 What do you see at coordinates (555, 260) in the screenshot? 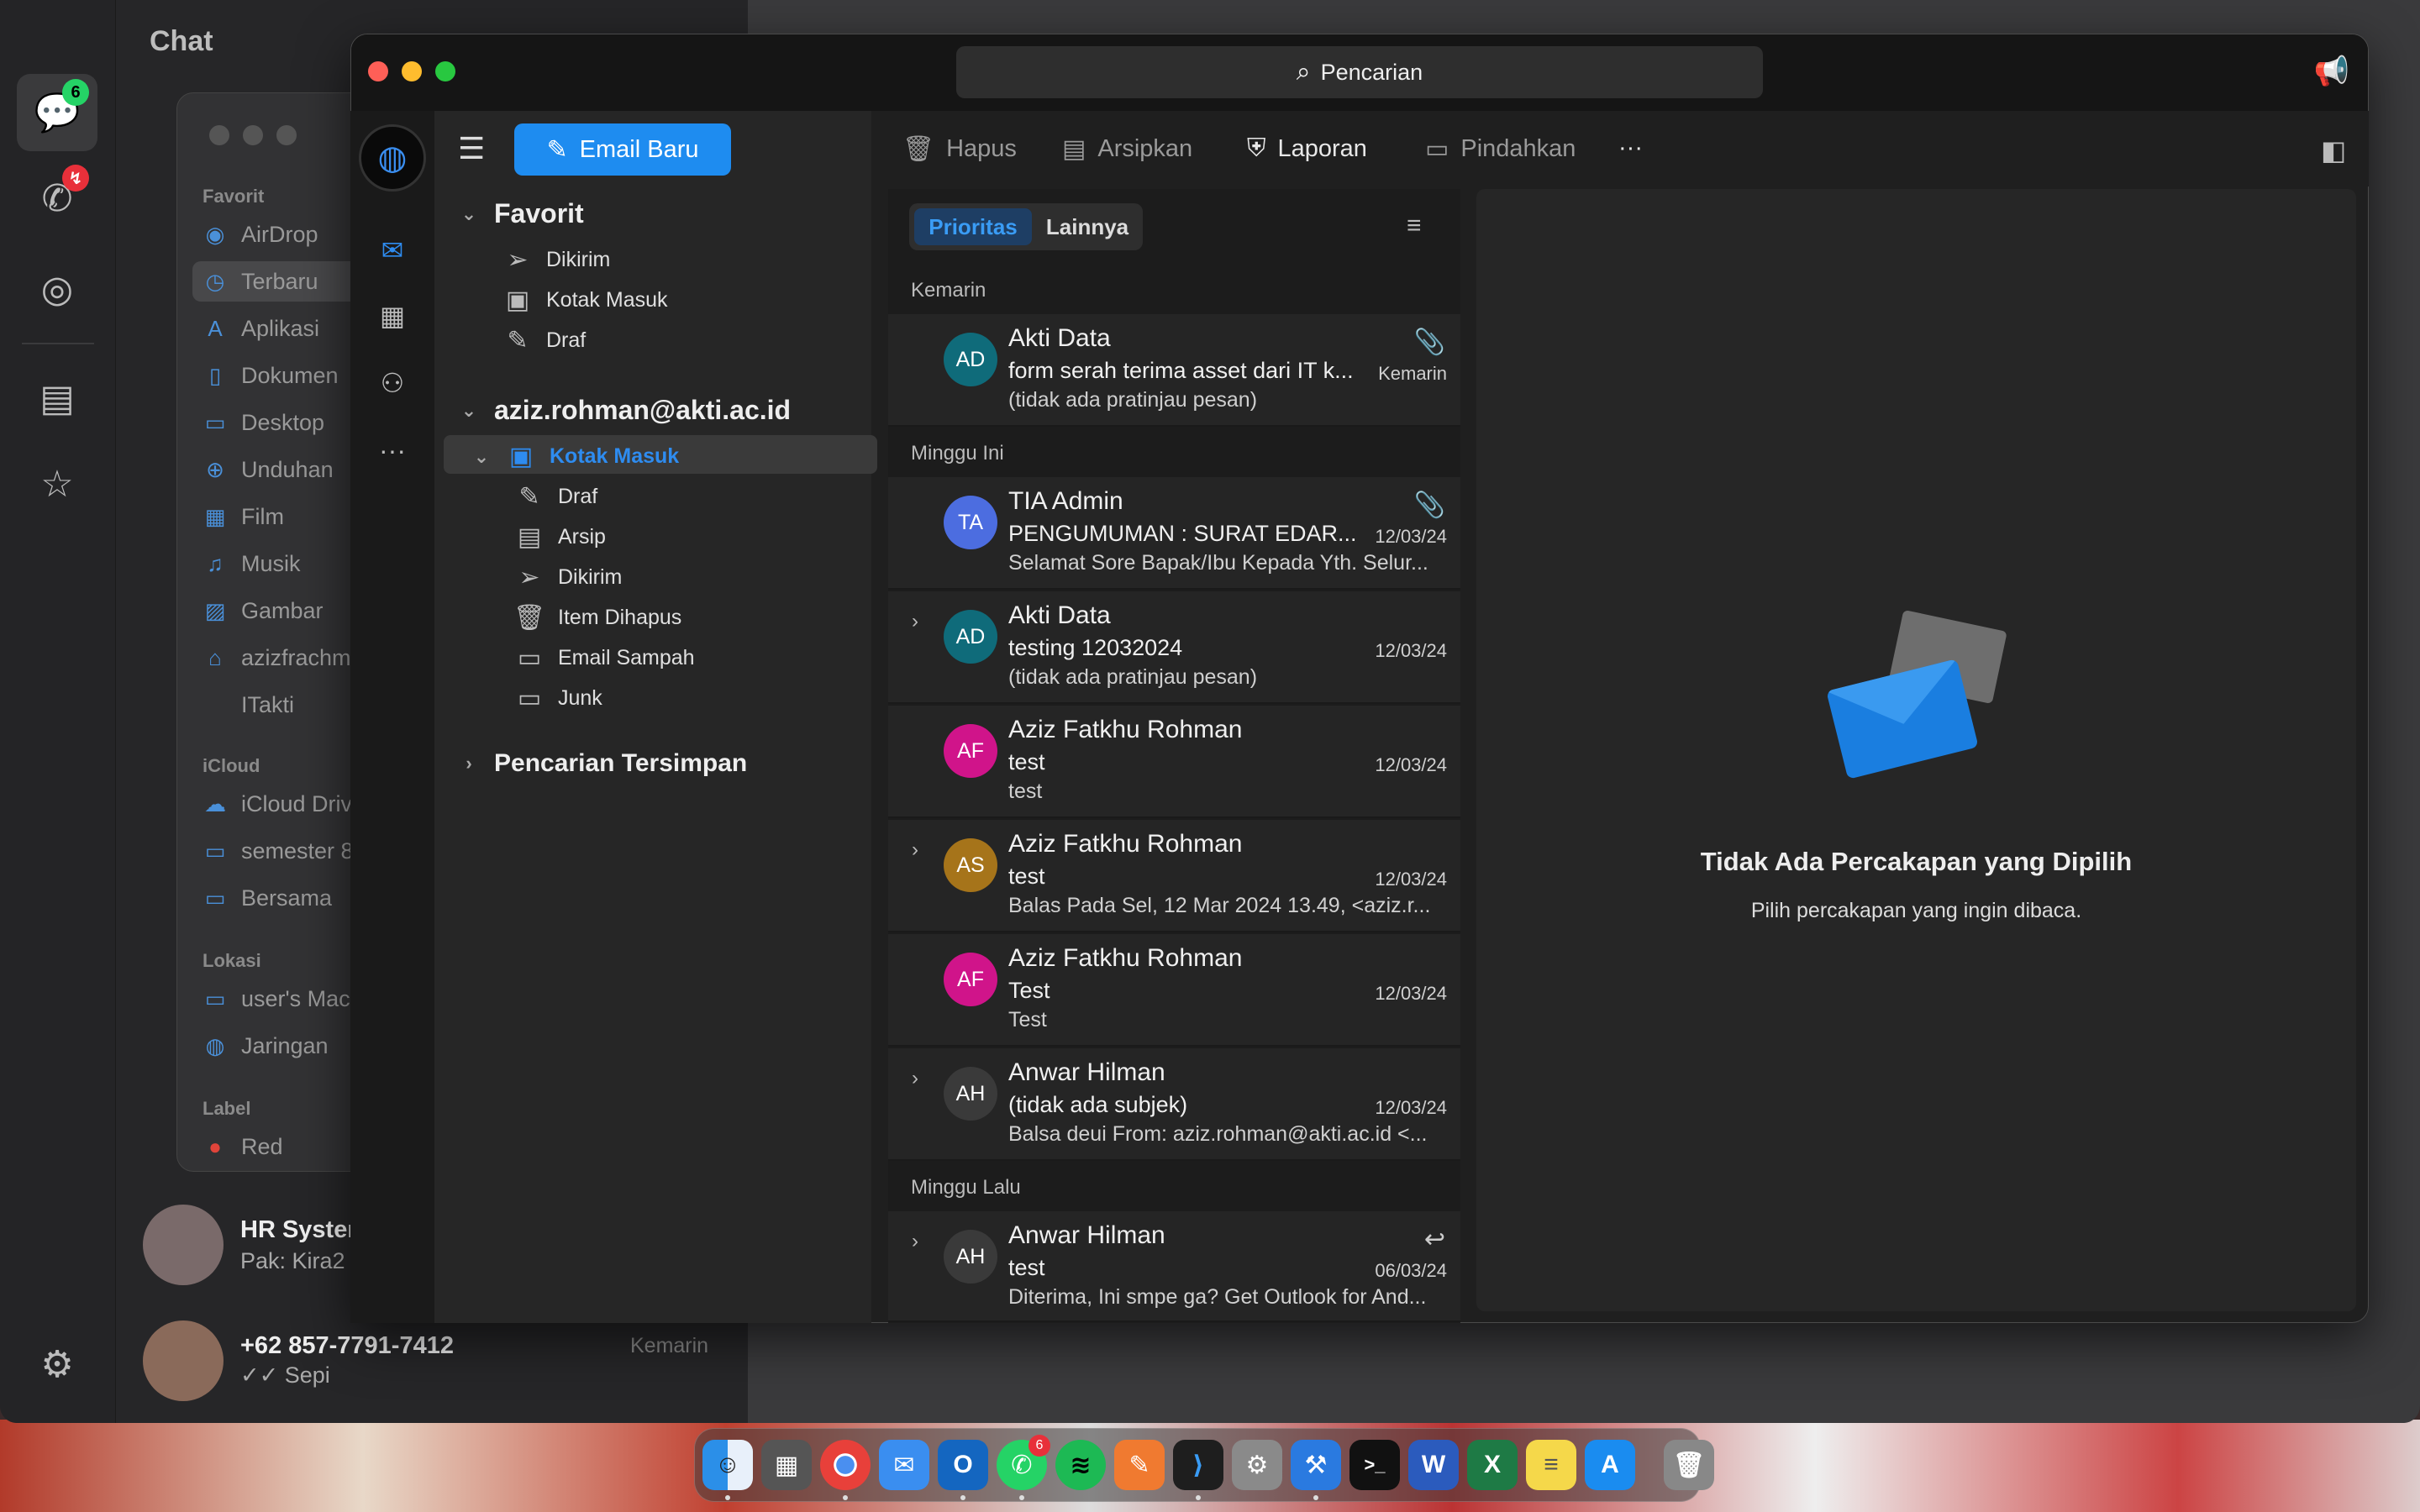
I see `fav-sent: ➢ Dikirim` at bounding box center [555, 260].